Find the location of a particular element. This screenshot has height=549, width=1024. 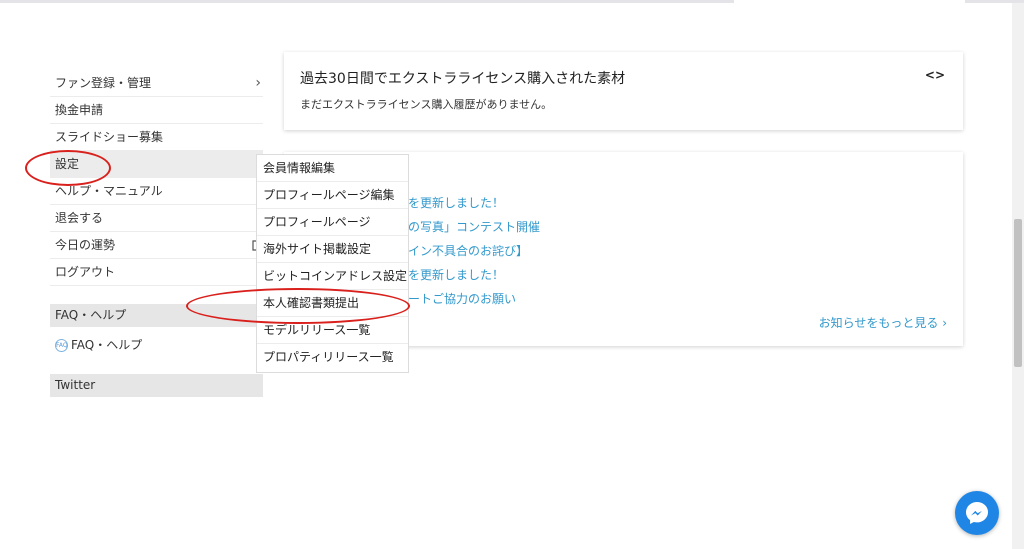

annotation-circle-settings is located at coordinates (68, 168).